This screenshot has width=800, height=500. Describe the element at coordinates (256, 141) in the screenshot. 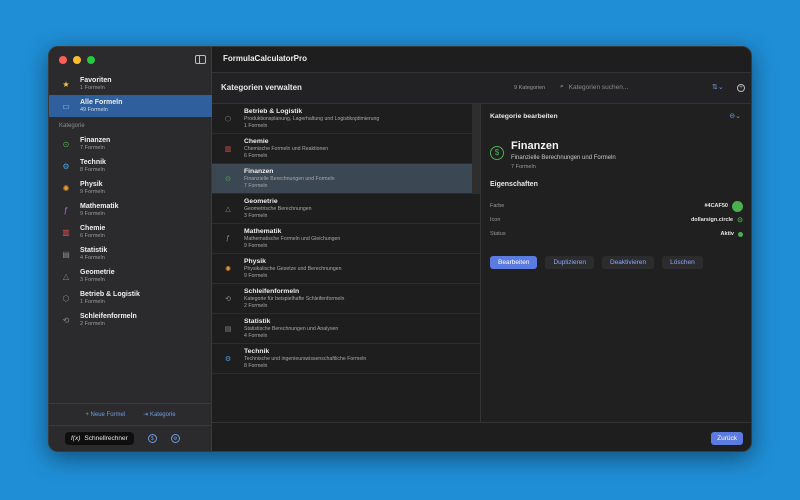

I see `category-name: Chemie` at that location.